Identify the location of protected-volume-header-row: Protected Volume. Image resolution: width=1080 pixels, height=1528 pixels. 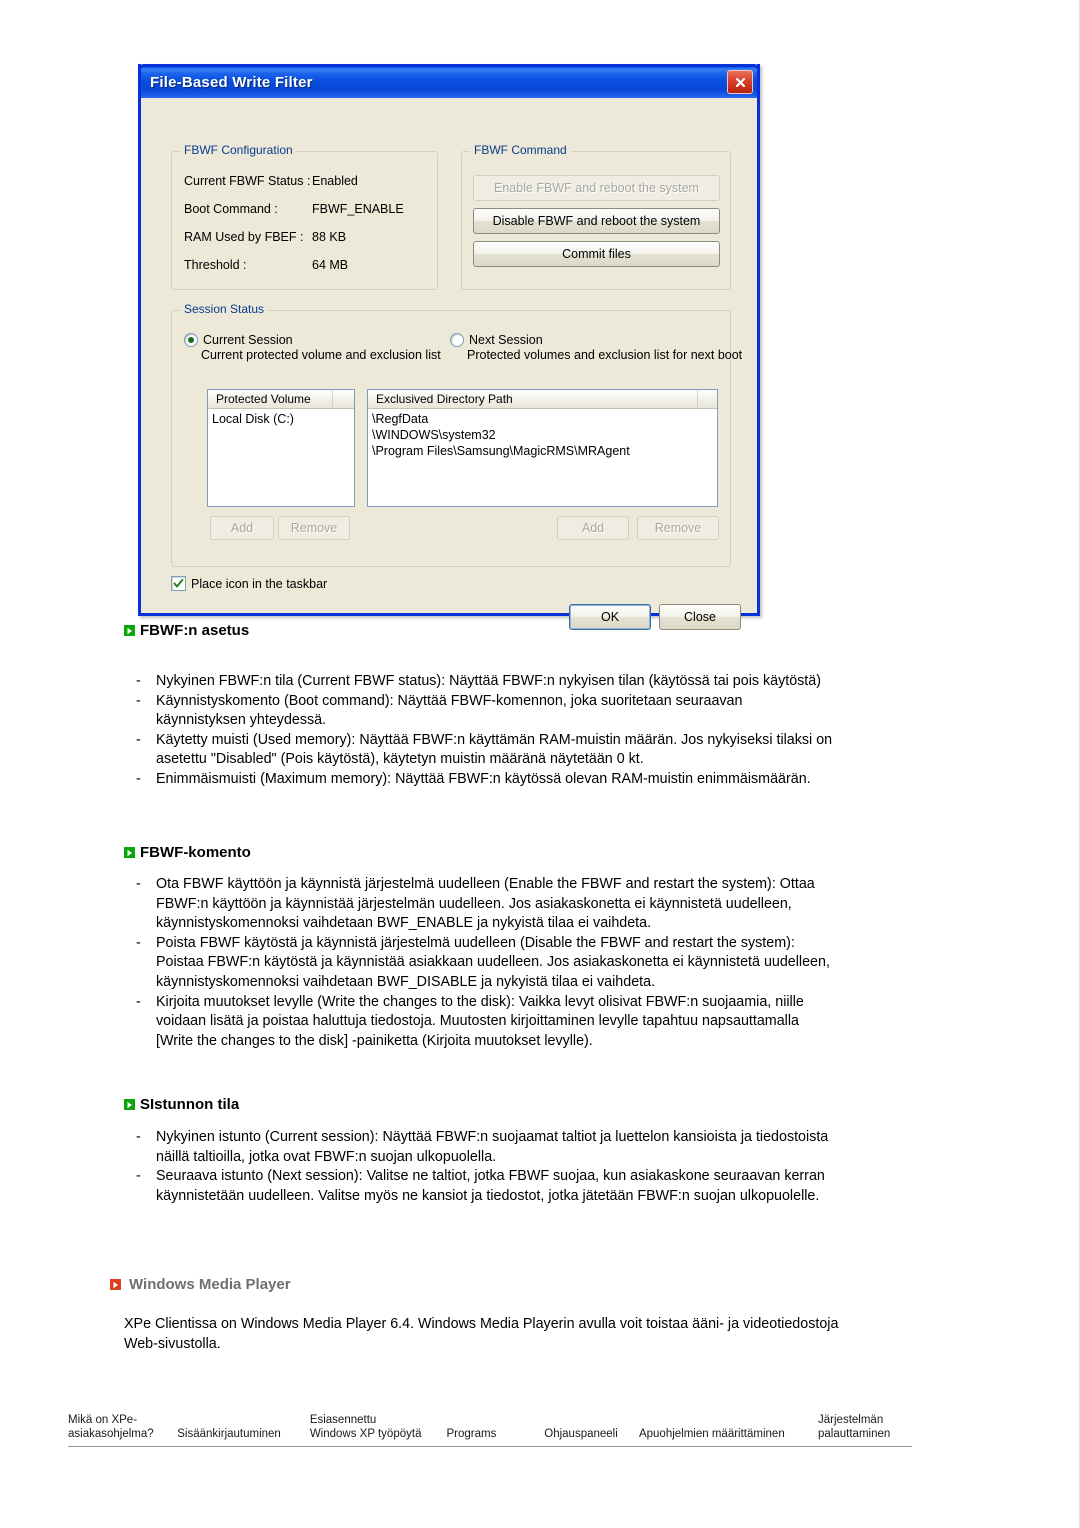
(281, 399).